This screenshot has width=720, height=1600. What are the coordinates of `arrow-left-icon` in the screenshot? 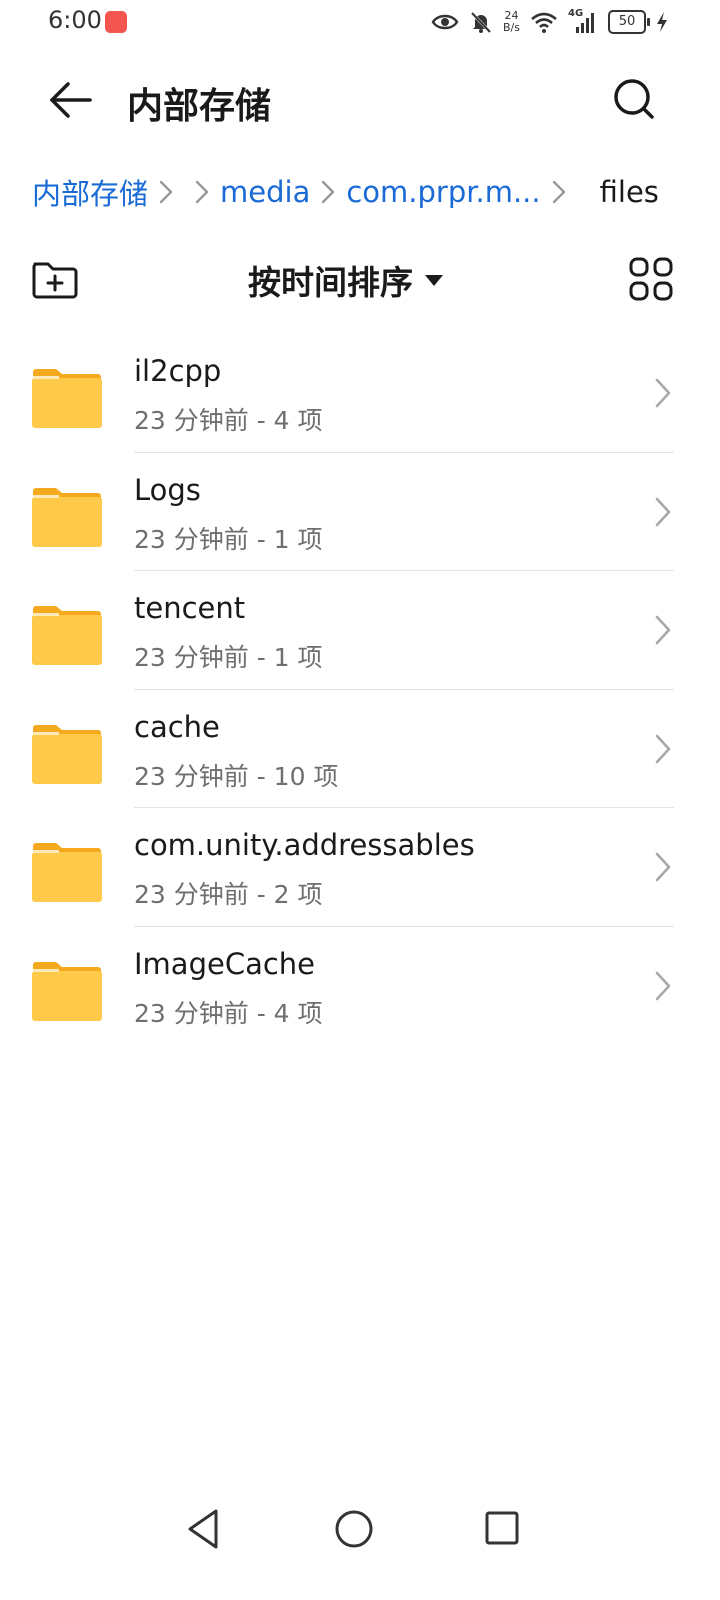 It's located at (71, 100).